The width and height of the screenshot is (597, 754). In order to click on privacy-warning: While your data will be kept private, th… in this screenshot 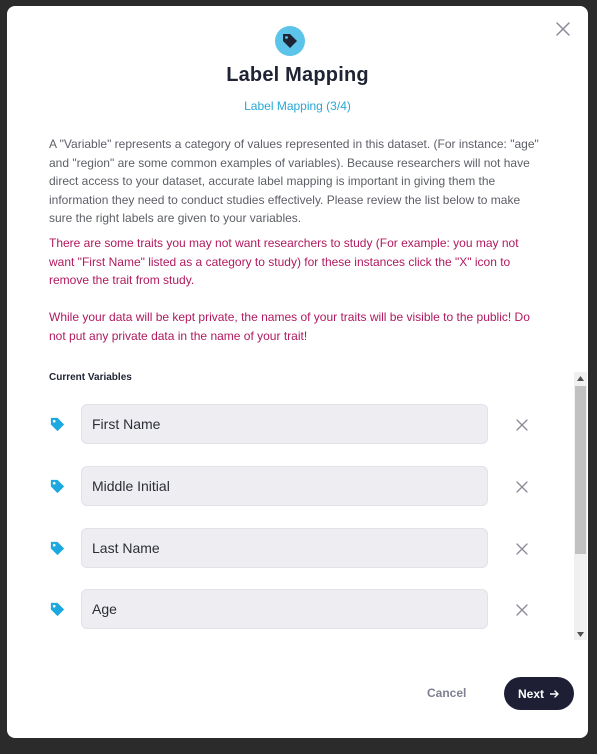, I will do `click(289, 326)`.